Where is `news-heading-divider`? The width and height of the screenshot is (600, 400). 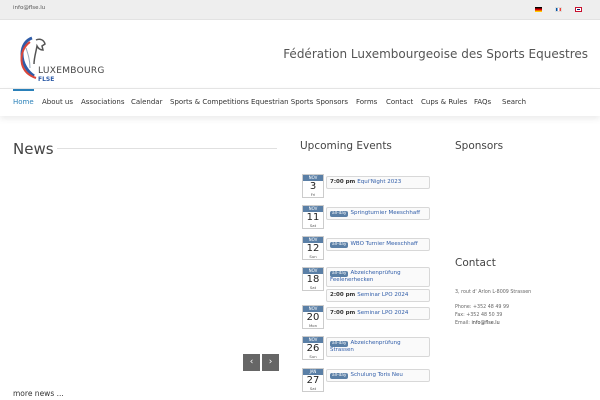 news-heading-divider is located at coordinates (167, 148).